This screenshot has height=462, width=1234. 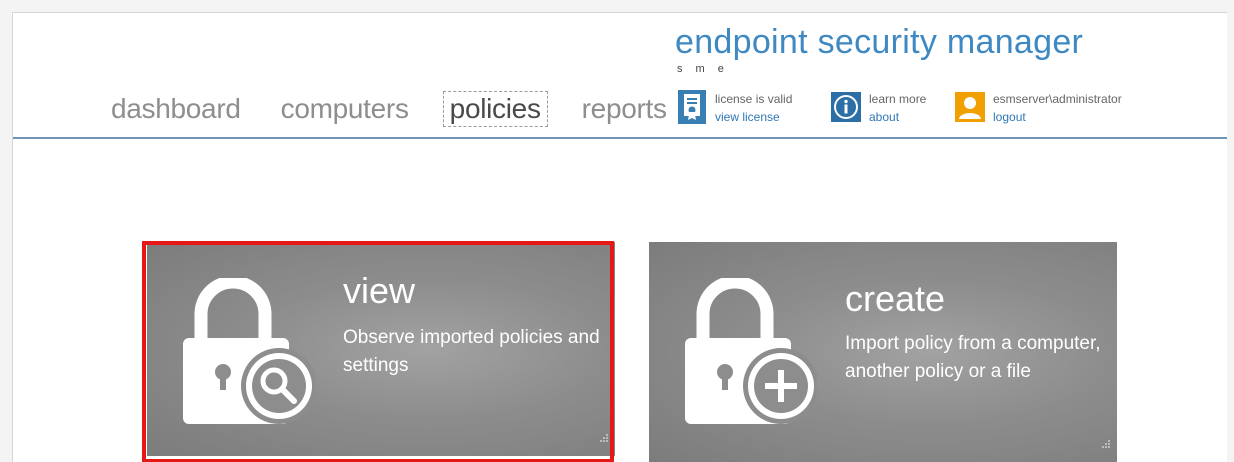 I want to click on app-title: endpoint security manager, so click(x=879, y=42).